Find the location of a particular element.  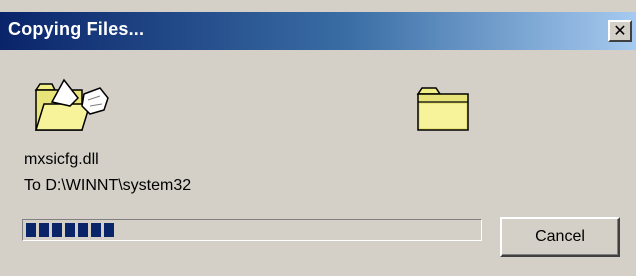

close-icon: ✕ is located at coordinates (620, 30).